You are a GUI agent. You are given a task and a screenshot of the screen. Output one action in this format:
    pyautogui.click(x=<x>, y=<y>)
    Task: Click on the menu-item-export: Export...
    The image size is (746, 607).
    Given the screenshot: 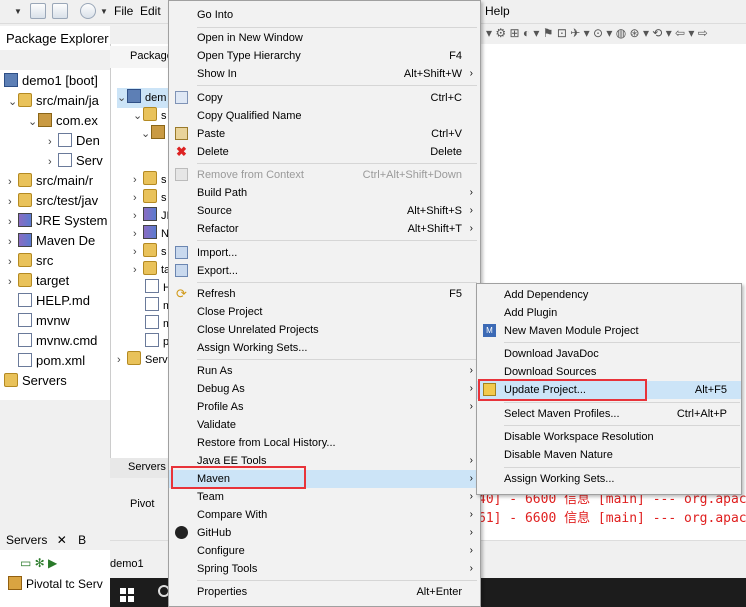 What is the action you would take?
    pyautogui.click(x=324, y=271)
    